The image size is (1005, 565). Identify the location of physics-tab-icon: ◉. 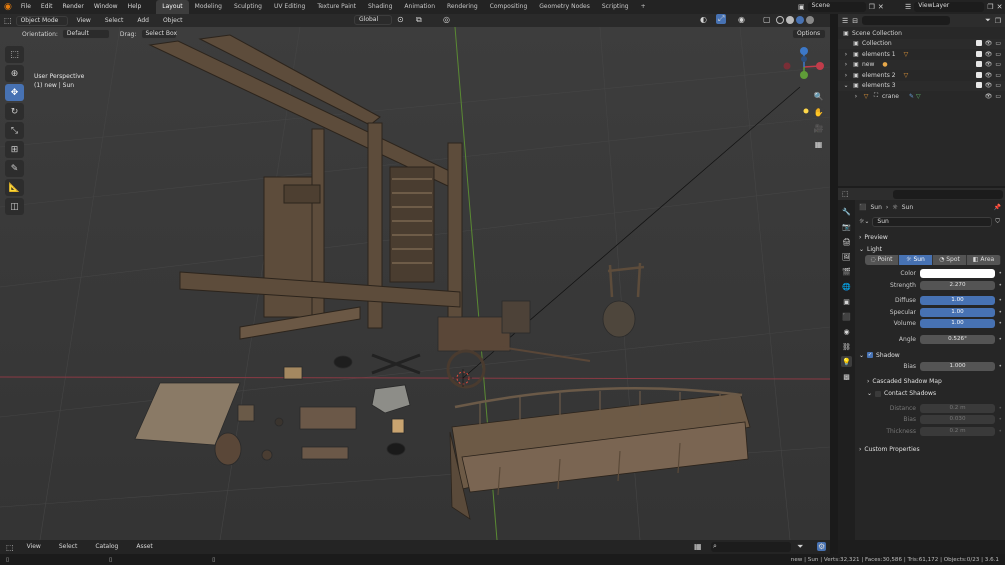
(846, 331).